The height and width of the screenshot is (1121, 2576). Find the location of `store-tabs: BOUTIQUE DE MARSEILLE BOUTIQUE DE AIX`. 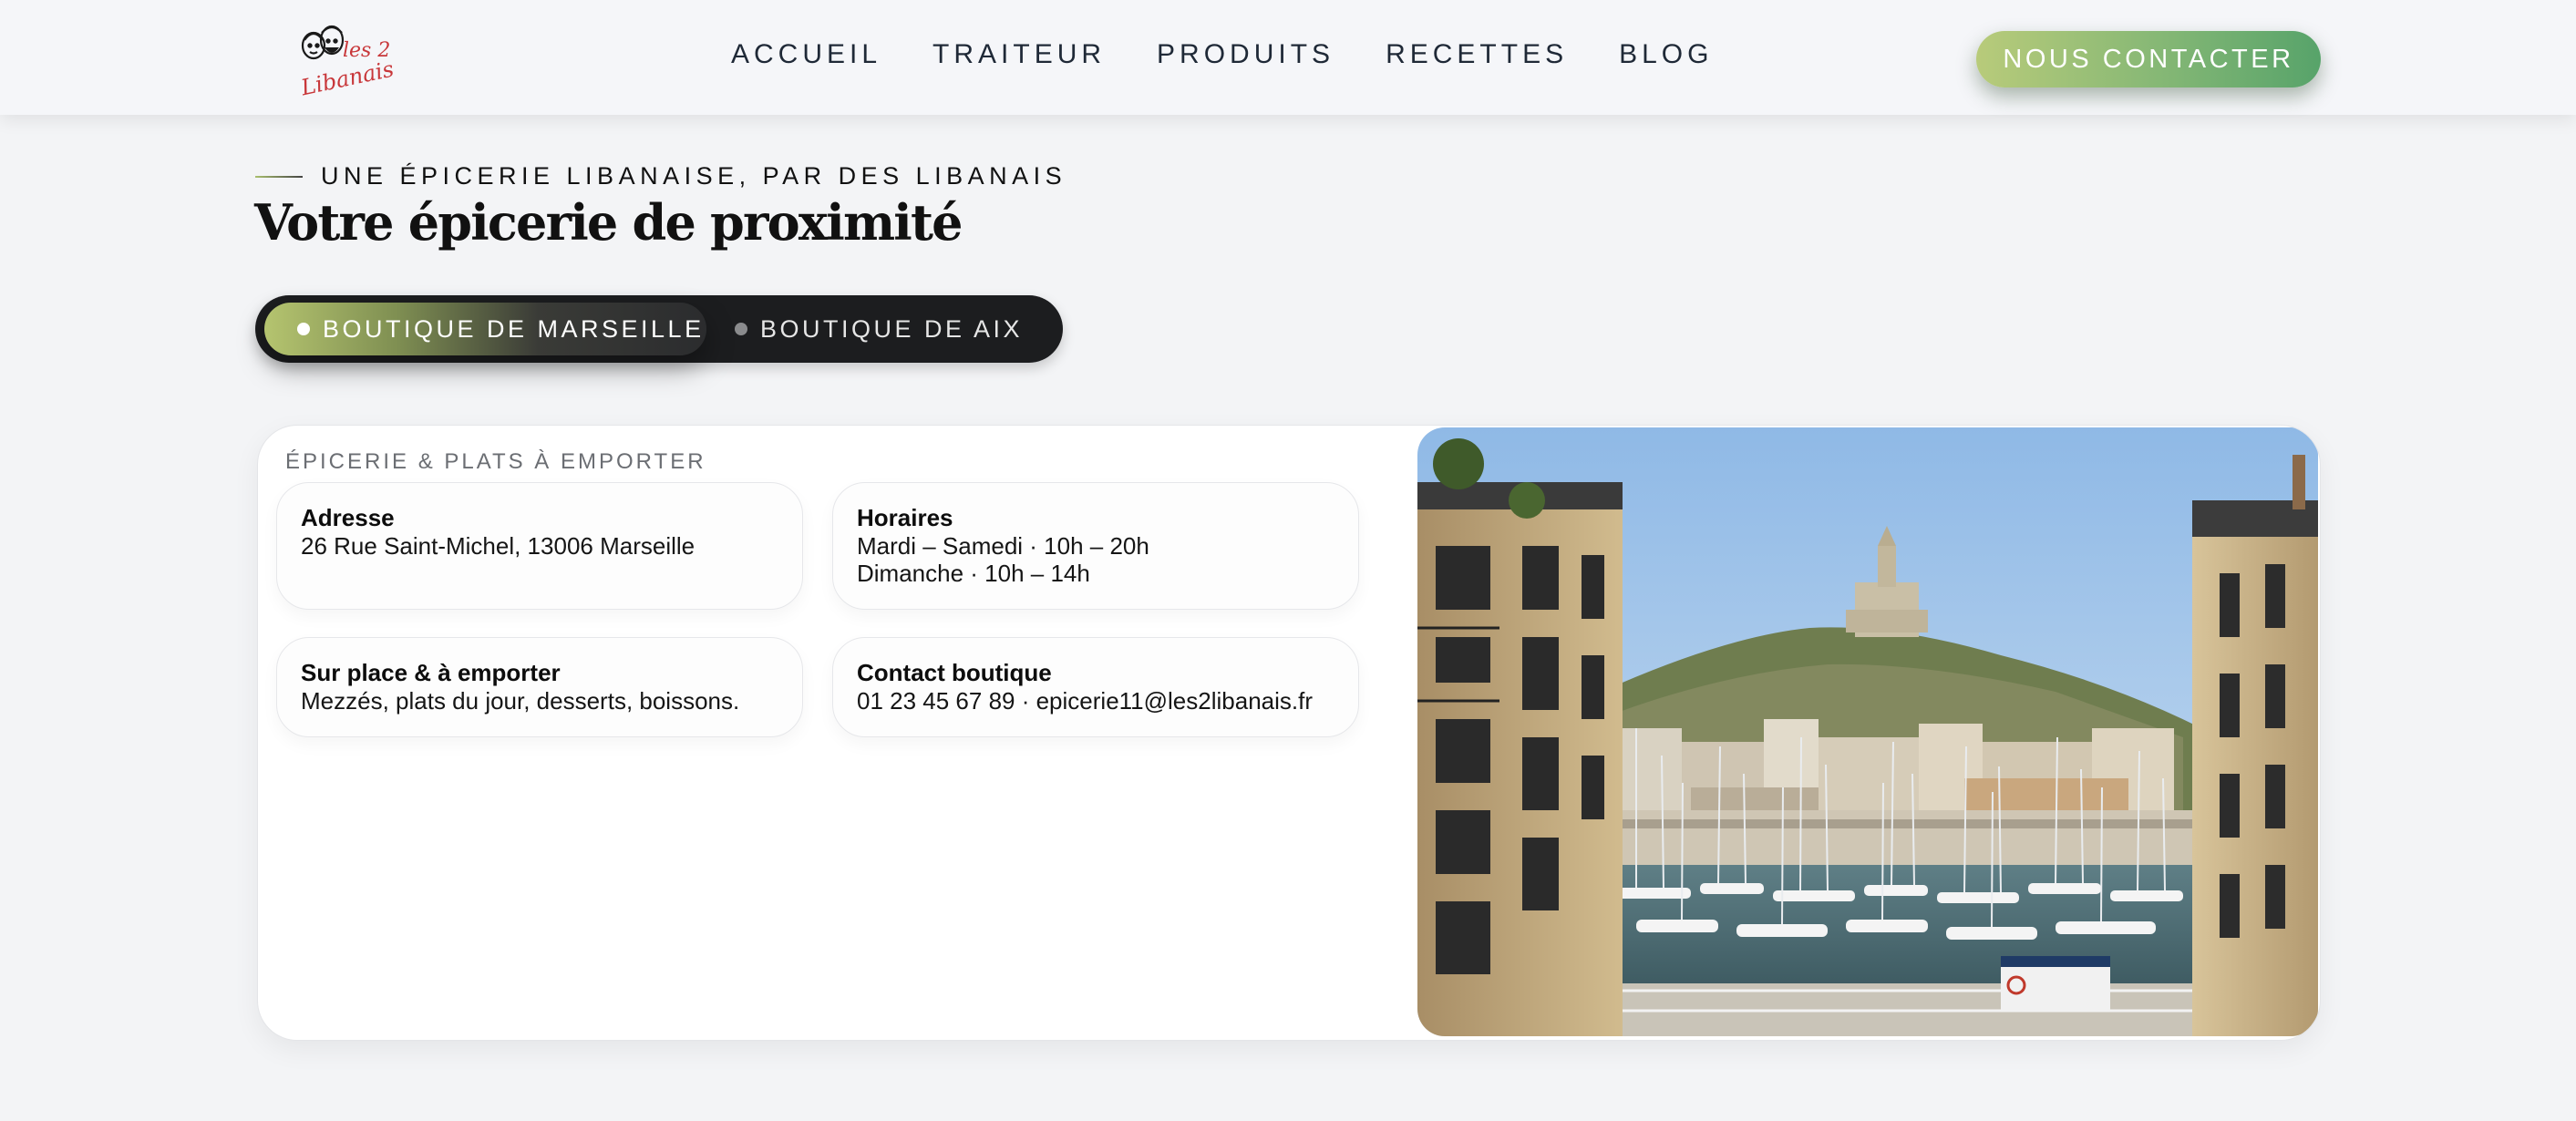

store-tabs: BOUTIQUE DE MARSEILLE BOUTIQUE DE AIX is located at coordinates (659, 329).